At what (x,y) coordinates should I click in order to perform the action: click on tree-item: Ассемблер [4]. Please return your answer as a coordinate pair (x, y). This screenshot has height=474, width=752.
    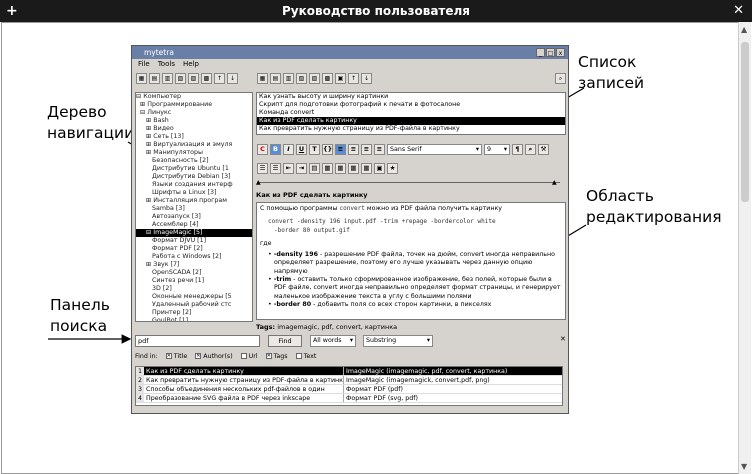
    Looking at the image, I should click on (194, 225).